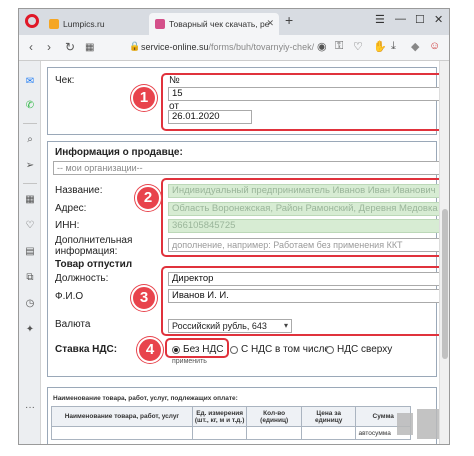  What do you see at coordinates (445, 284) in the screenshot?
I see `scrollbar-thumb` at bounding box center [445, 284].